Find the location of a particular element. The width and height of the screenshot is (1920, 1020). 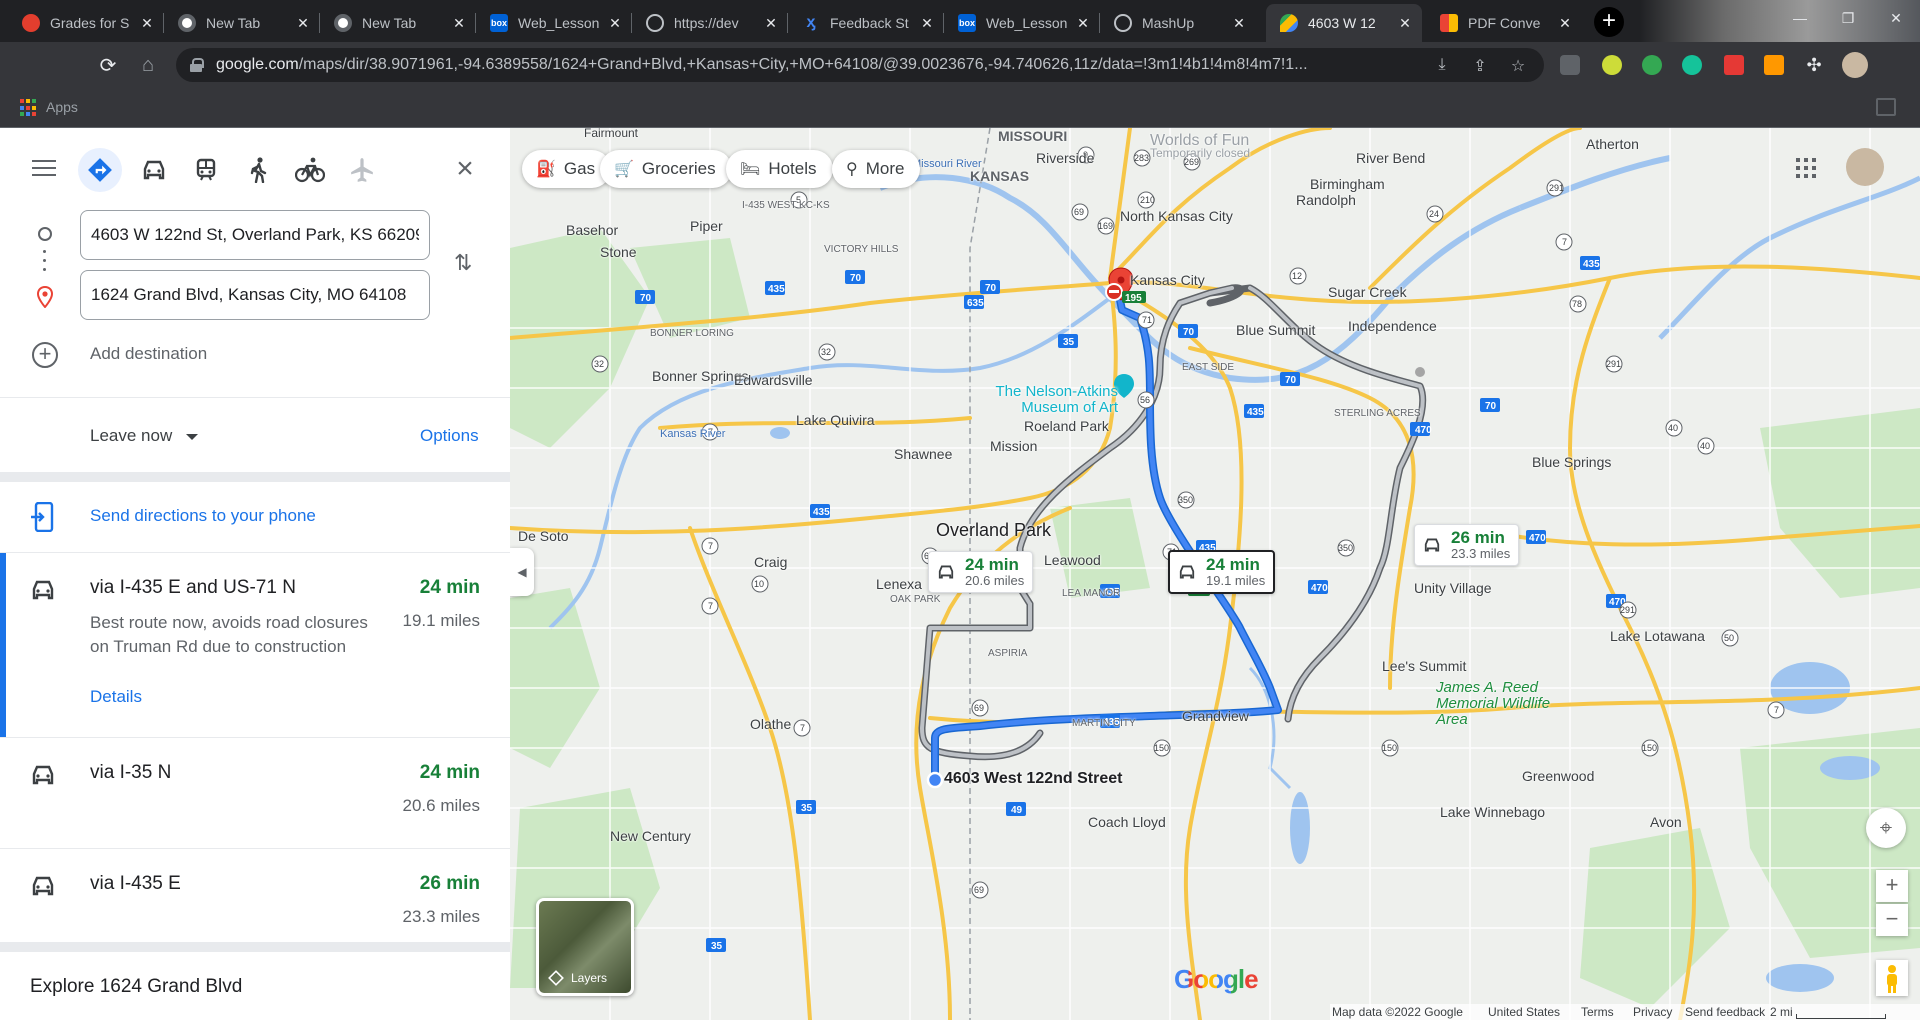

place-label: New Century is located at coordinates (650, 836).